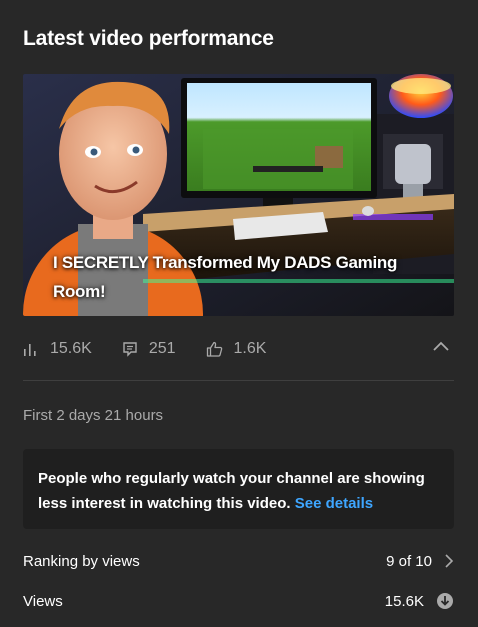 The height and width of the screenshot is (627, 478). I want to click on comments-stat: 251, so click(149, 349).